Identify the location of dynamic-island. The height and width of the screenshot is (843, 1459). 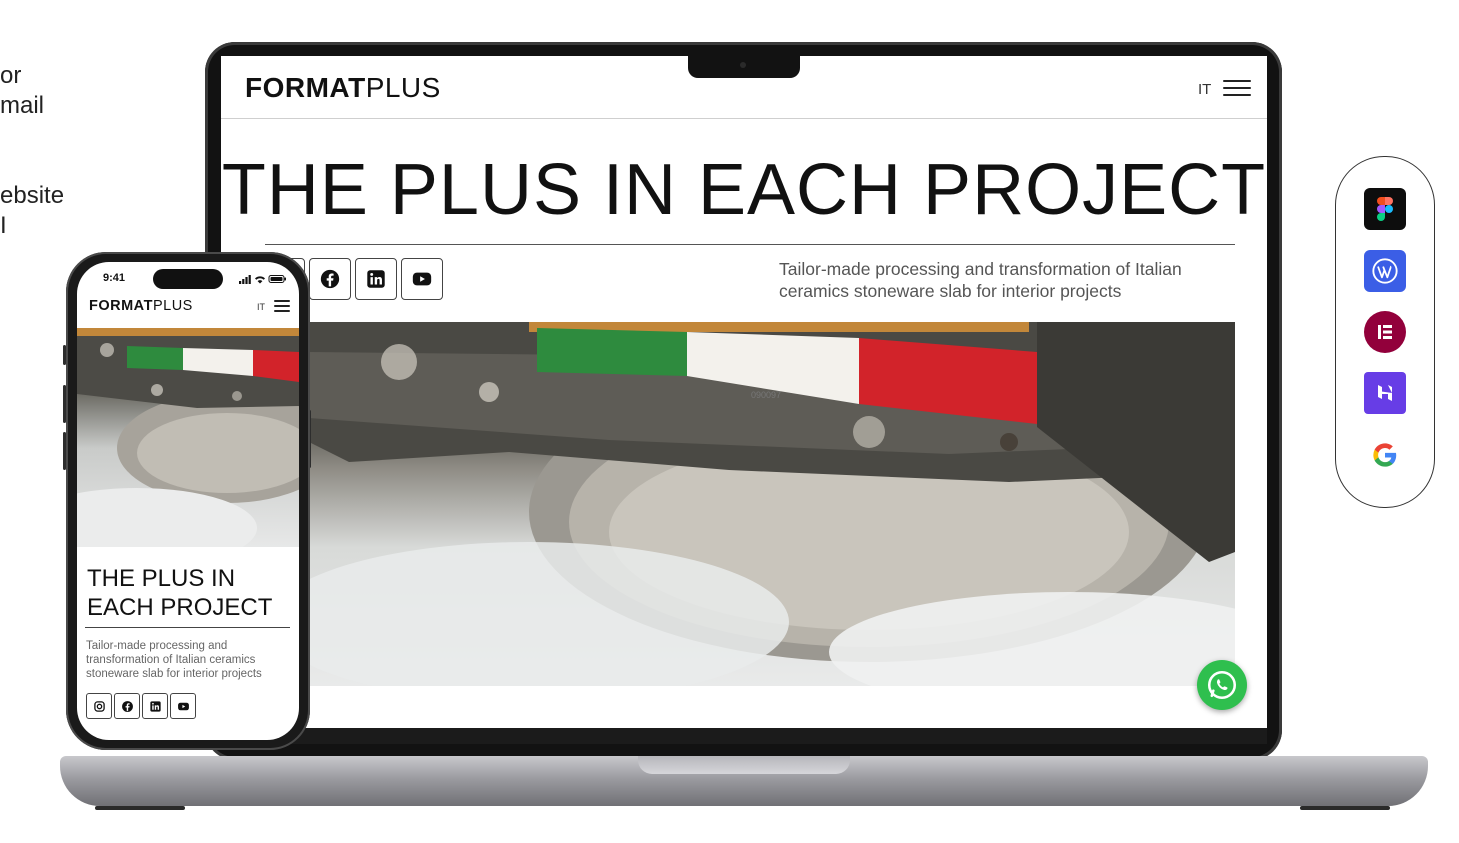
(188, 279).